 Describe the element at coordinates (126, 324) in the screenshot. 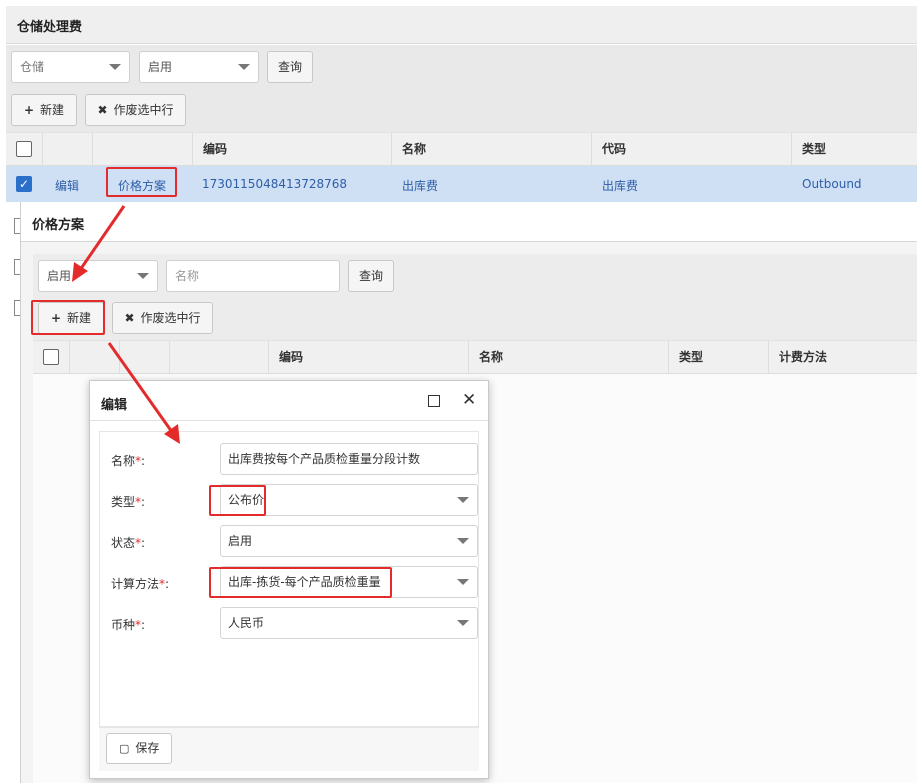

I see `annotation-arrows` at that location.